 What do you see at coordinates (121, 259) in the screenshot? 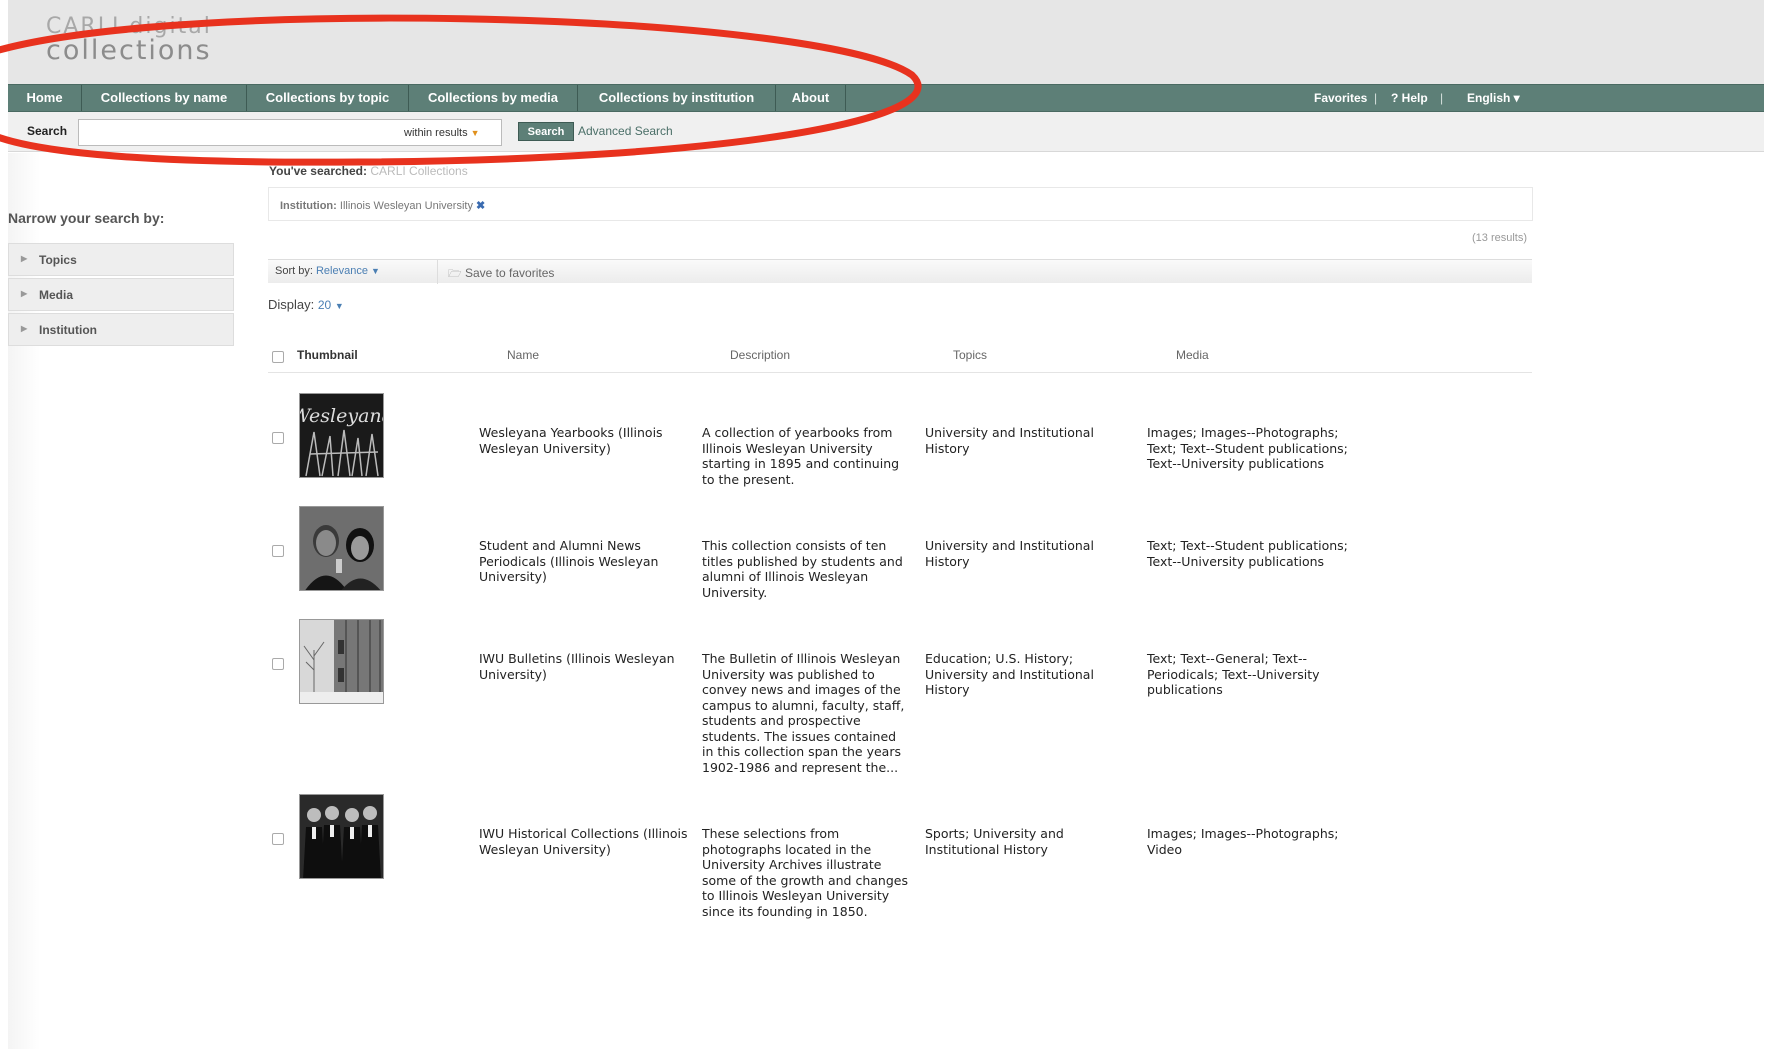
I see `facet-topics: ▶ Topics` at bounding box center [121, 259].